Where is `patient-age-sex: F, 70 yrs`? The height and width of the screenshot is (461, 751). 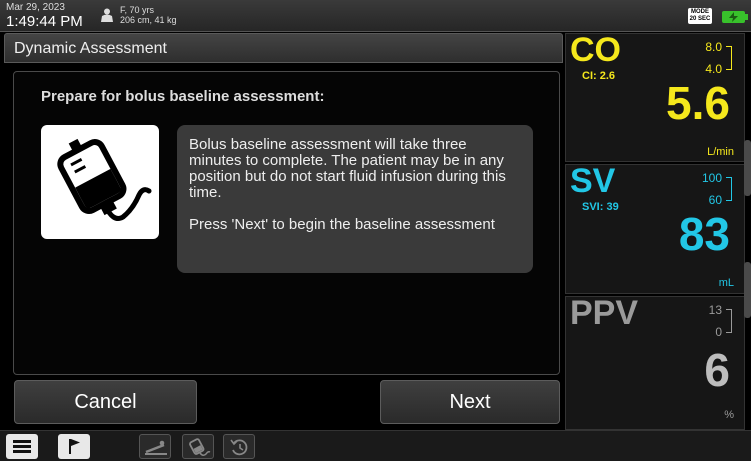 patient-age-sex: F, 70 yrs is located at coordinates (137, 10).